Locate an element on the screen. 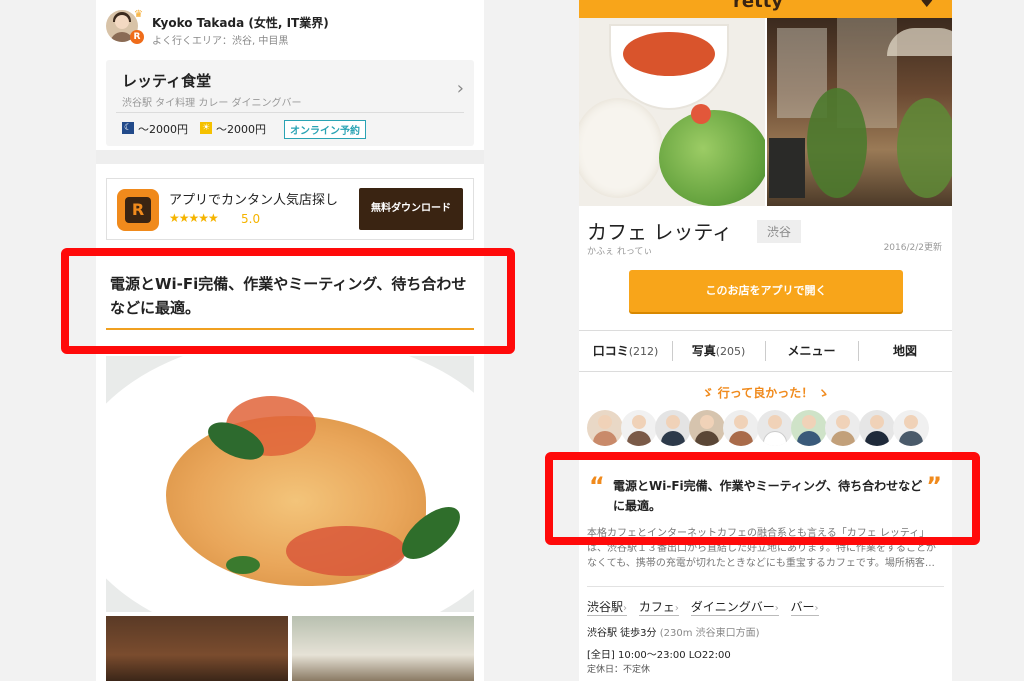  shop-name: レッティ食堂 is located at coordinates (167, 81).